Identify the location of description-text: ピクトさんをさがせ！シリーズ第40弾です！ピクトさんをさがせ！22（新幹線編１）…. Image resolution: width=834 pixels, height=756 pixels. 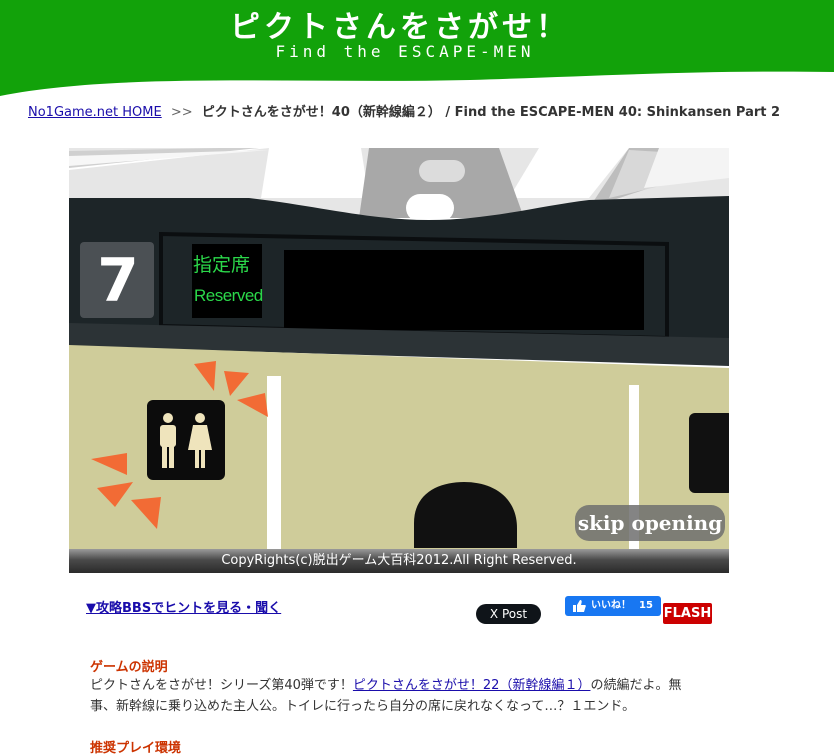
(397, 696).